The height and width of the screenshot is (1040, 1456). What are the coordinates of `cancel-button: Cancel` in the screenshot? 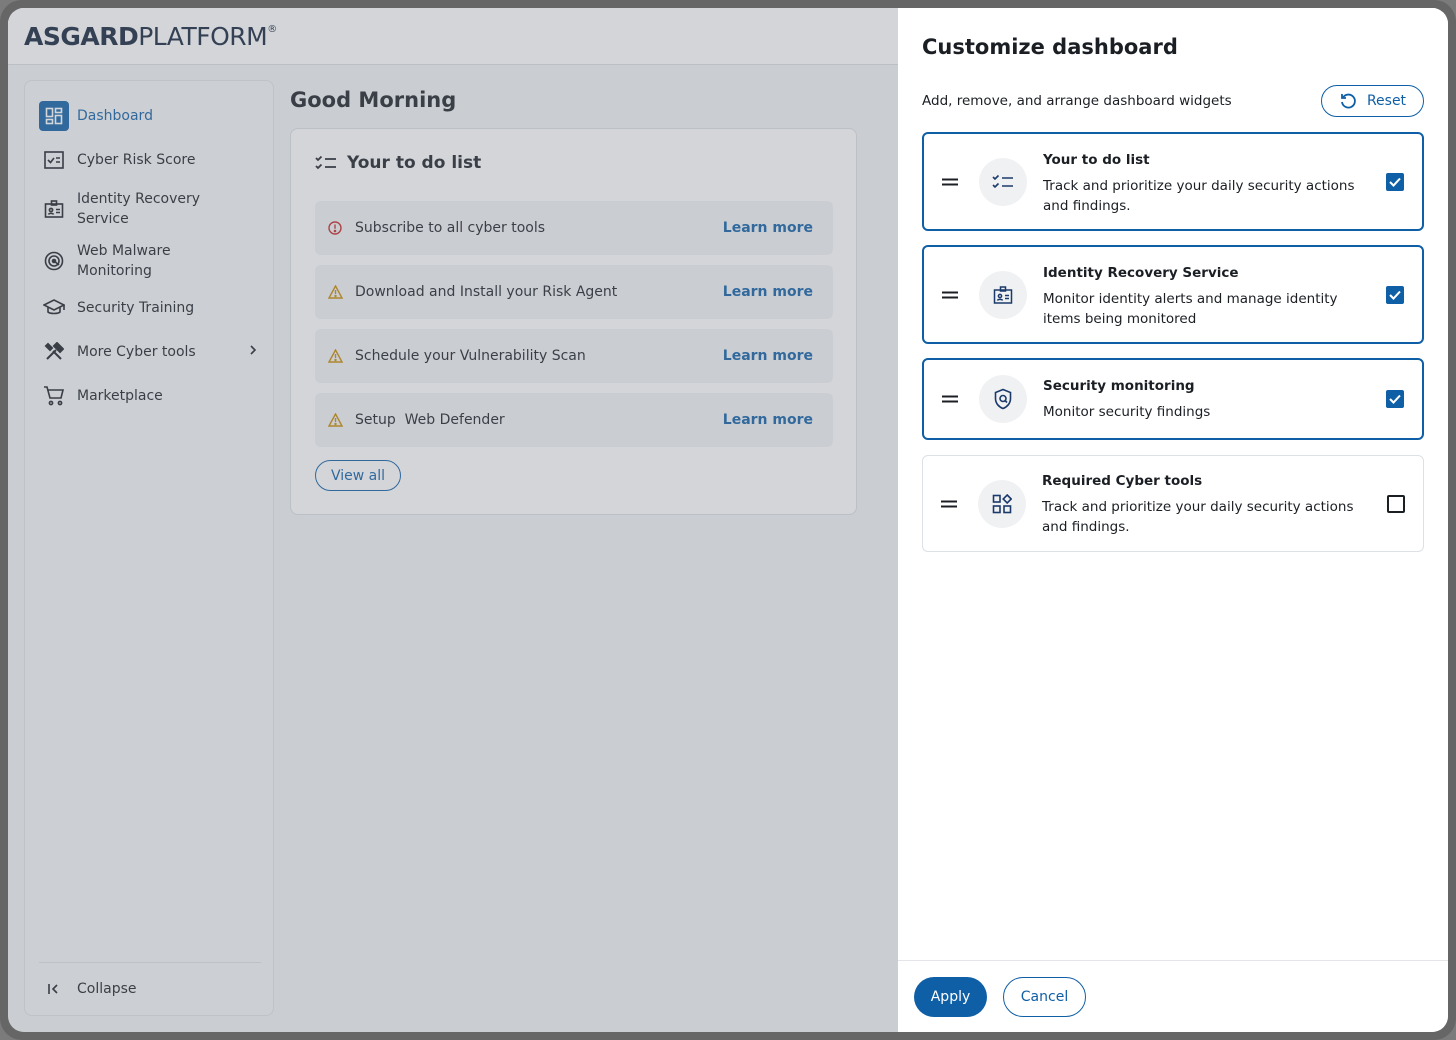 It's located at (1044, 997).